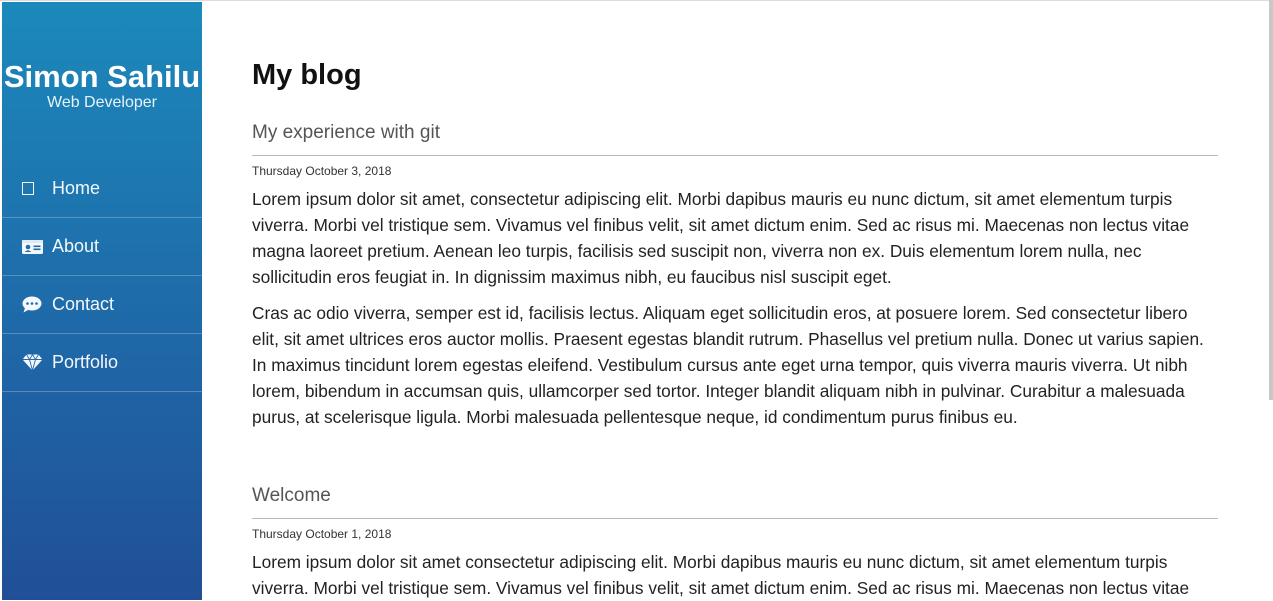 This screenshot has width=1273, height=601. Describe the element at coordinates (33, 189) in the screenshot. I see `home-icon` at that location.